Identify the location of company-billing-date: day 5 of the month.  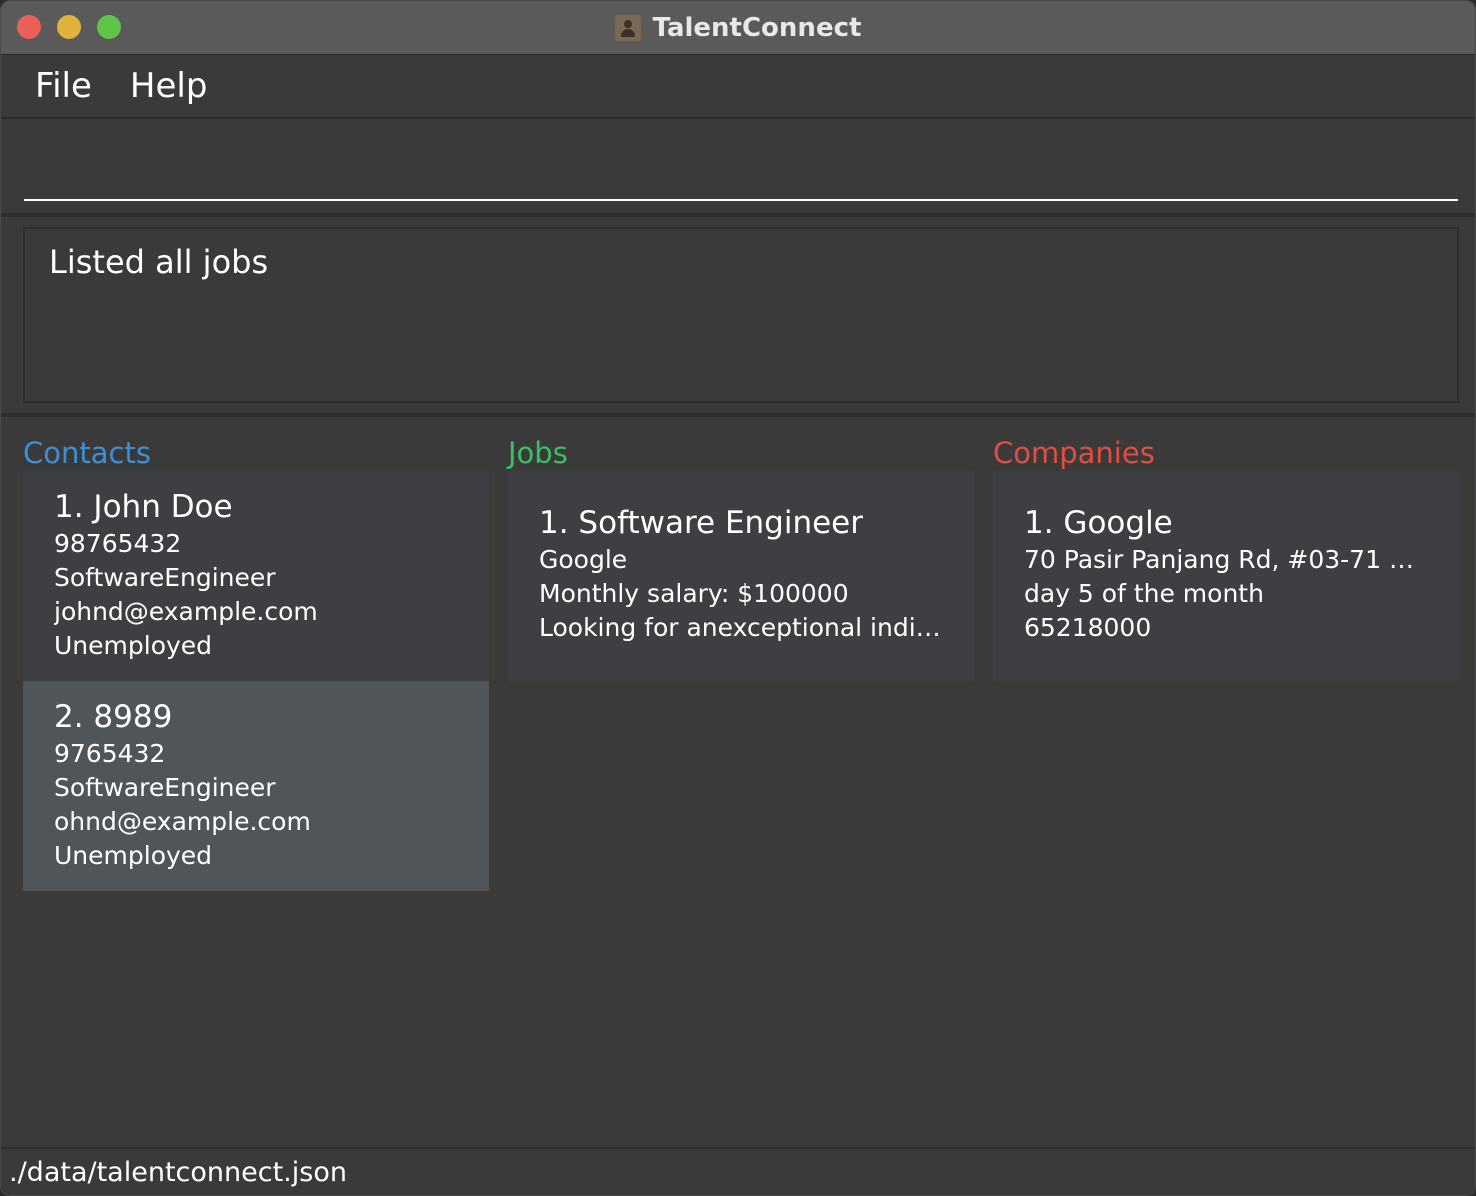
(1144, 593).